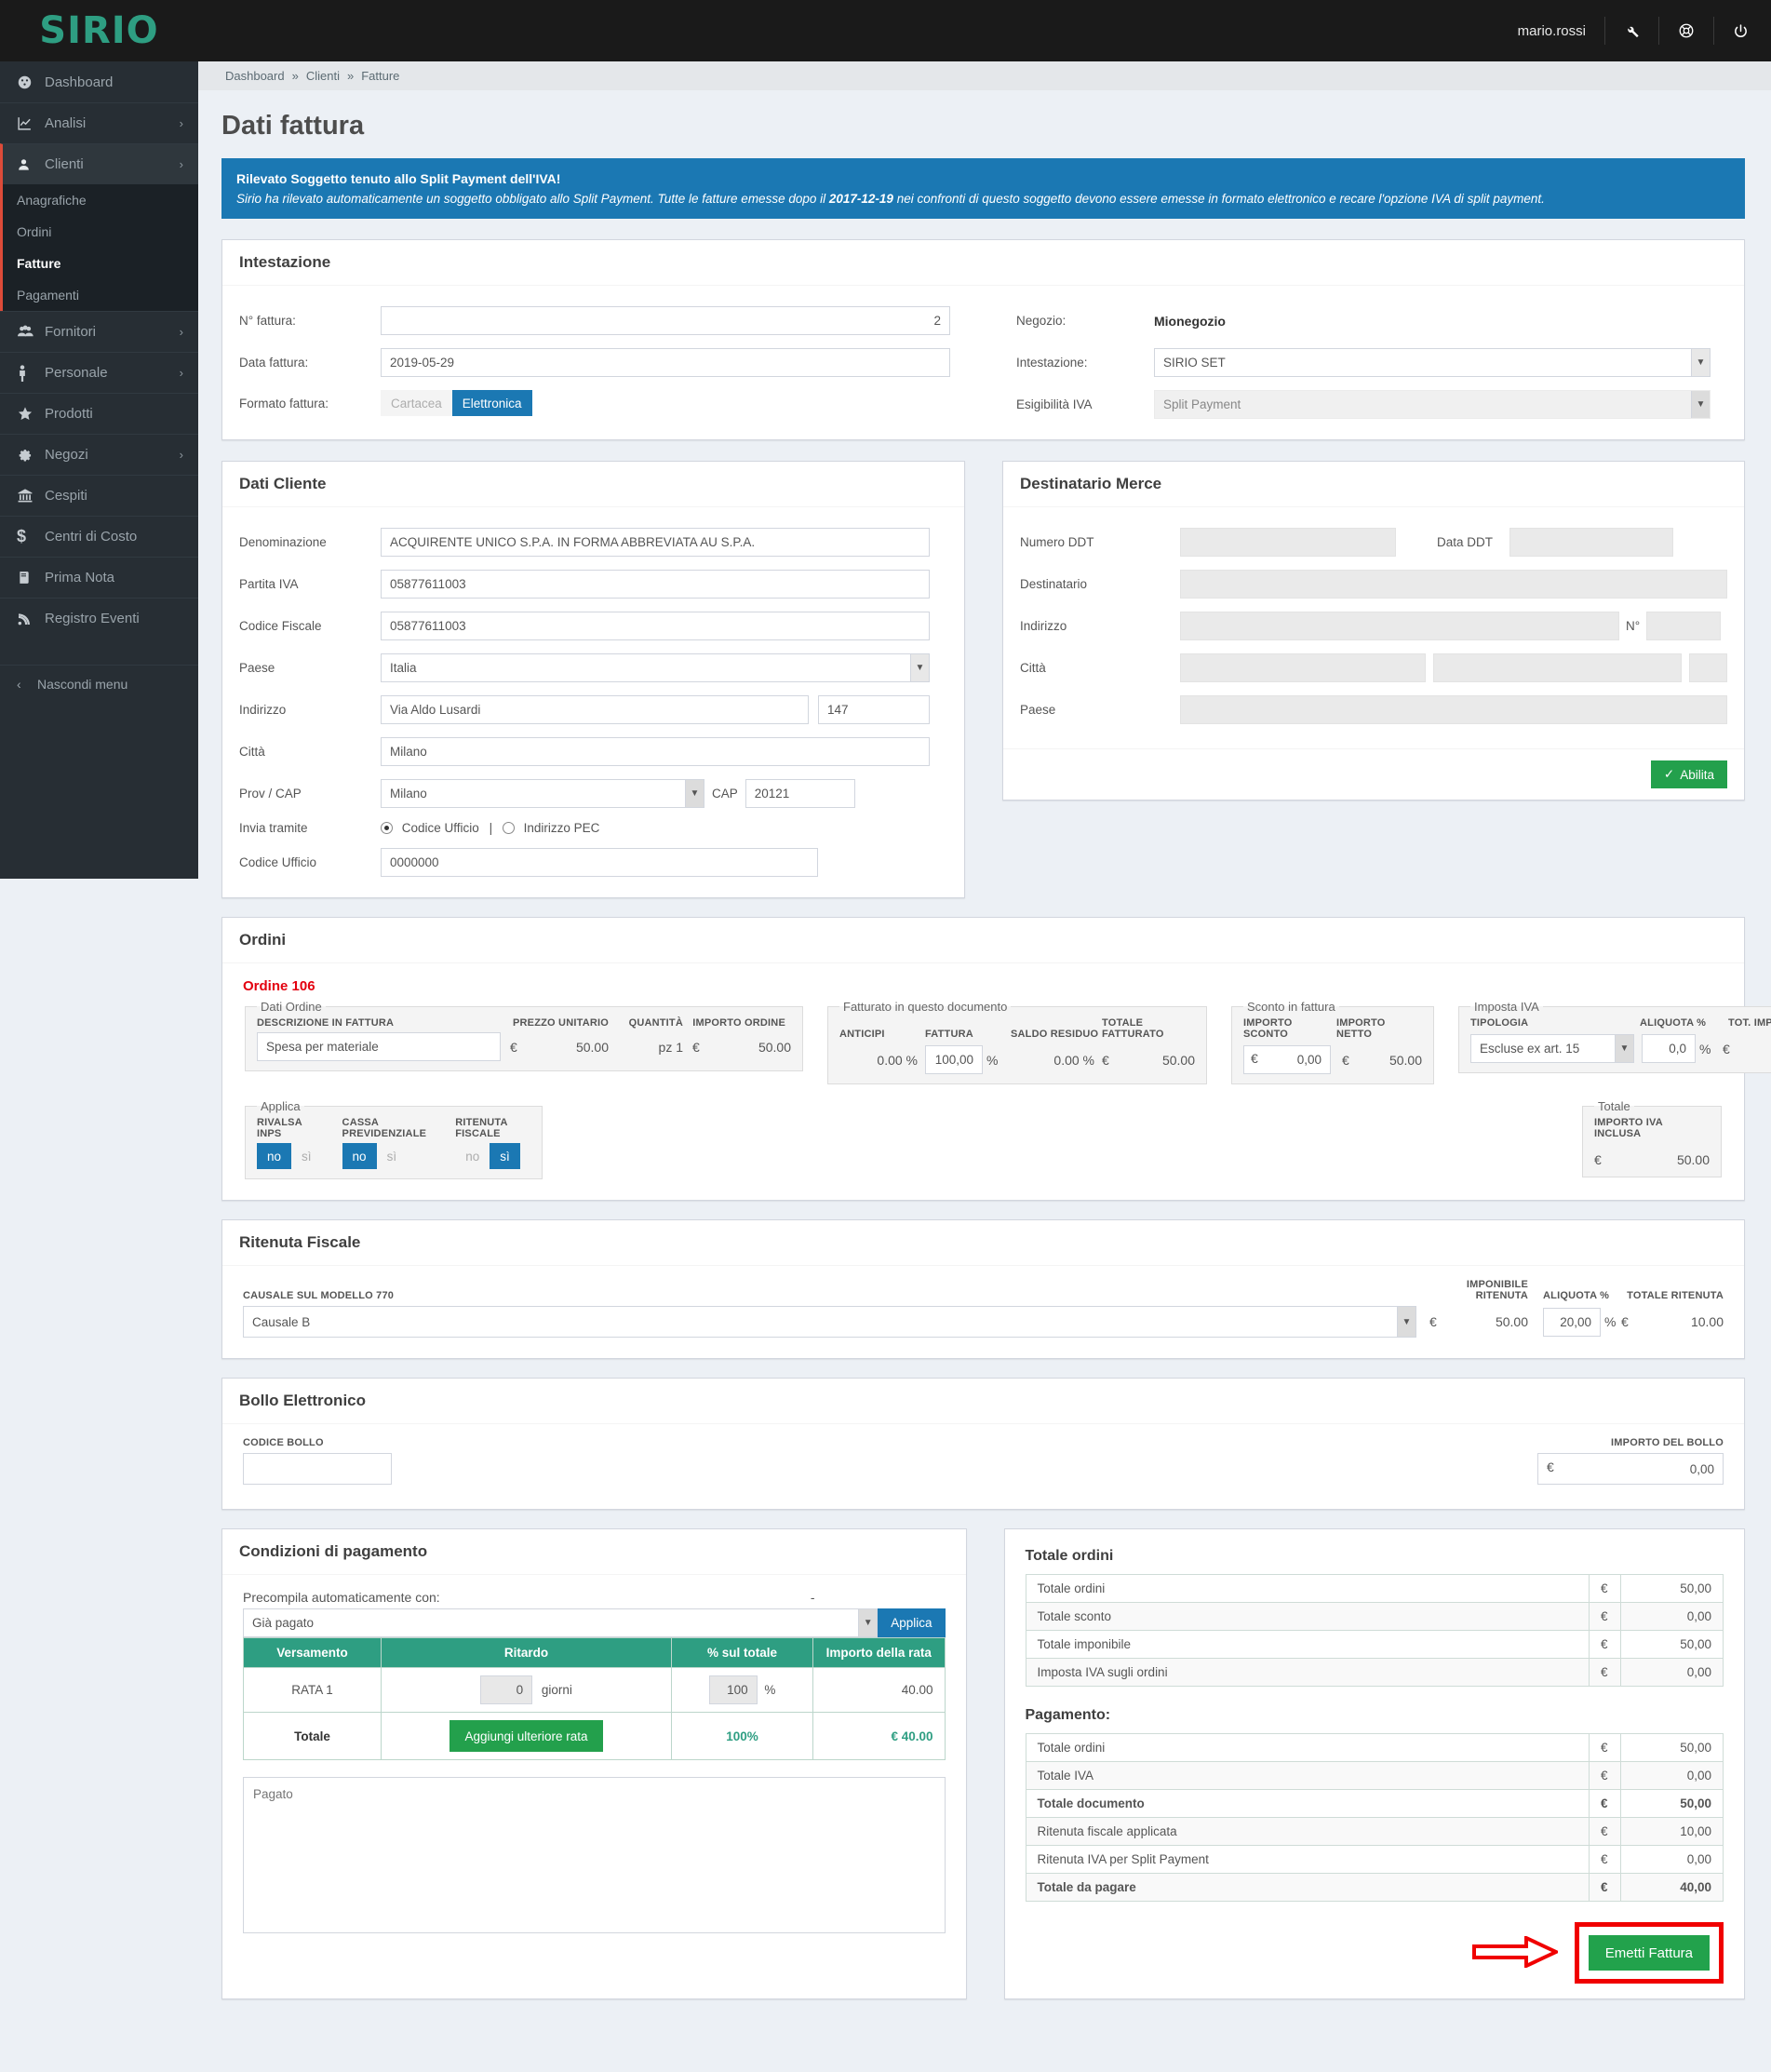 This screenshot has width=1771, height=2072. Describe the element at coordinates (31, 619) in the screenshot. I see `rss-icon` at that location.